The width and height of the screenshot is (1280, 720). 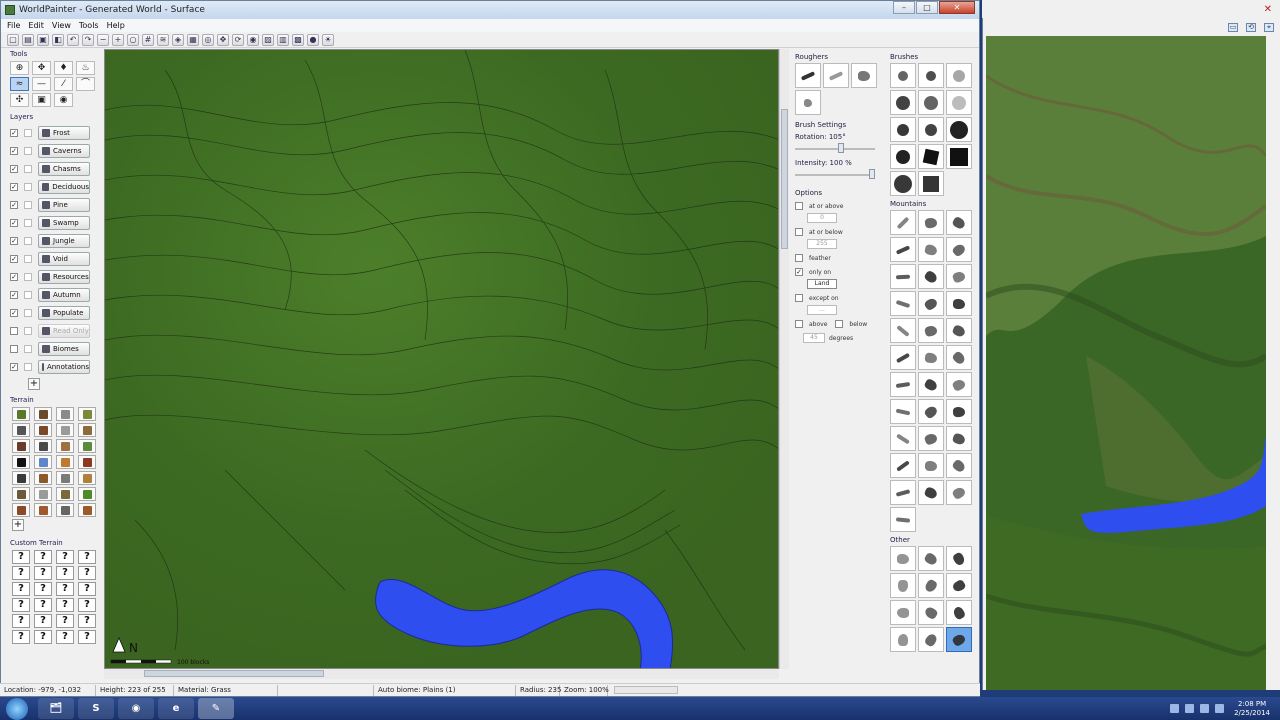 What do you see at coordinates (253, 39) in the screenshot?
I see `target-icon: ◉` at bounding box center [253, 39].